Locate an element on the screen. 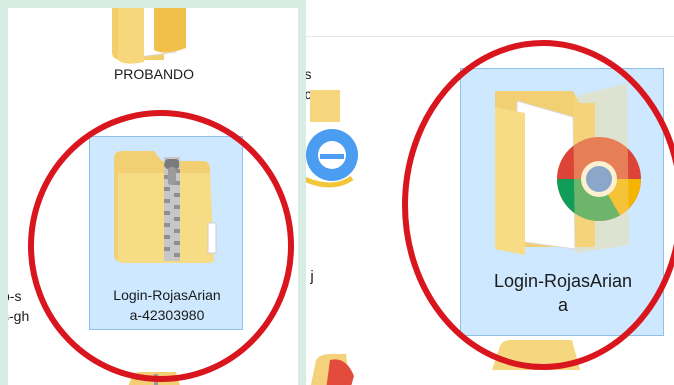 The width and height of the screenshot is (674, 385). partial-folder-icon-bottom-right is located at coordinates (536, 355).